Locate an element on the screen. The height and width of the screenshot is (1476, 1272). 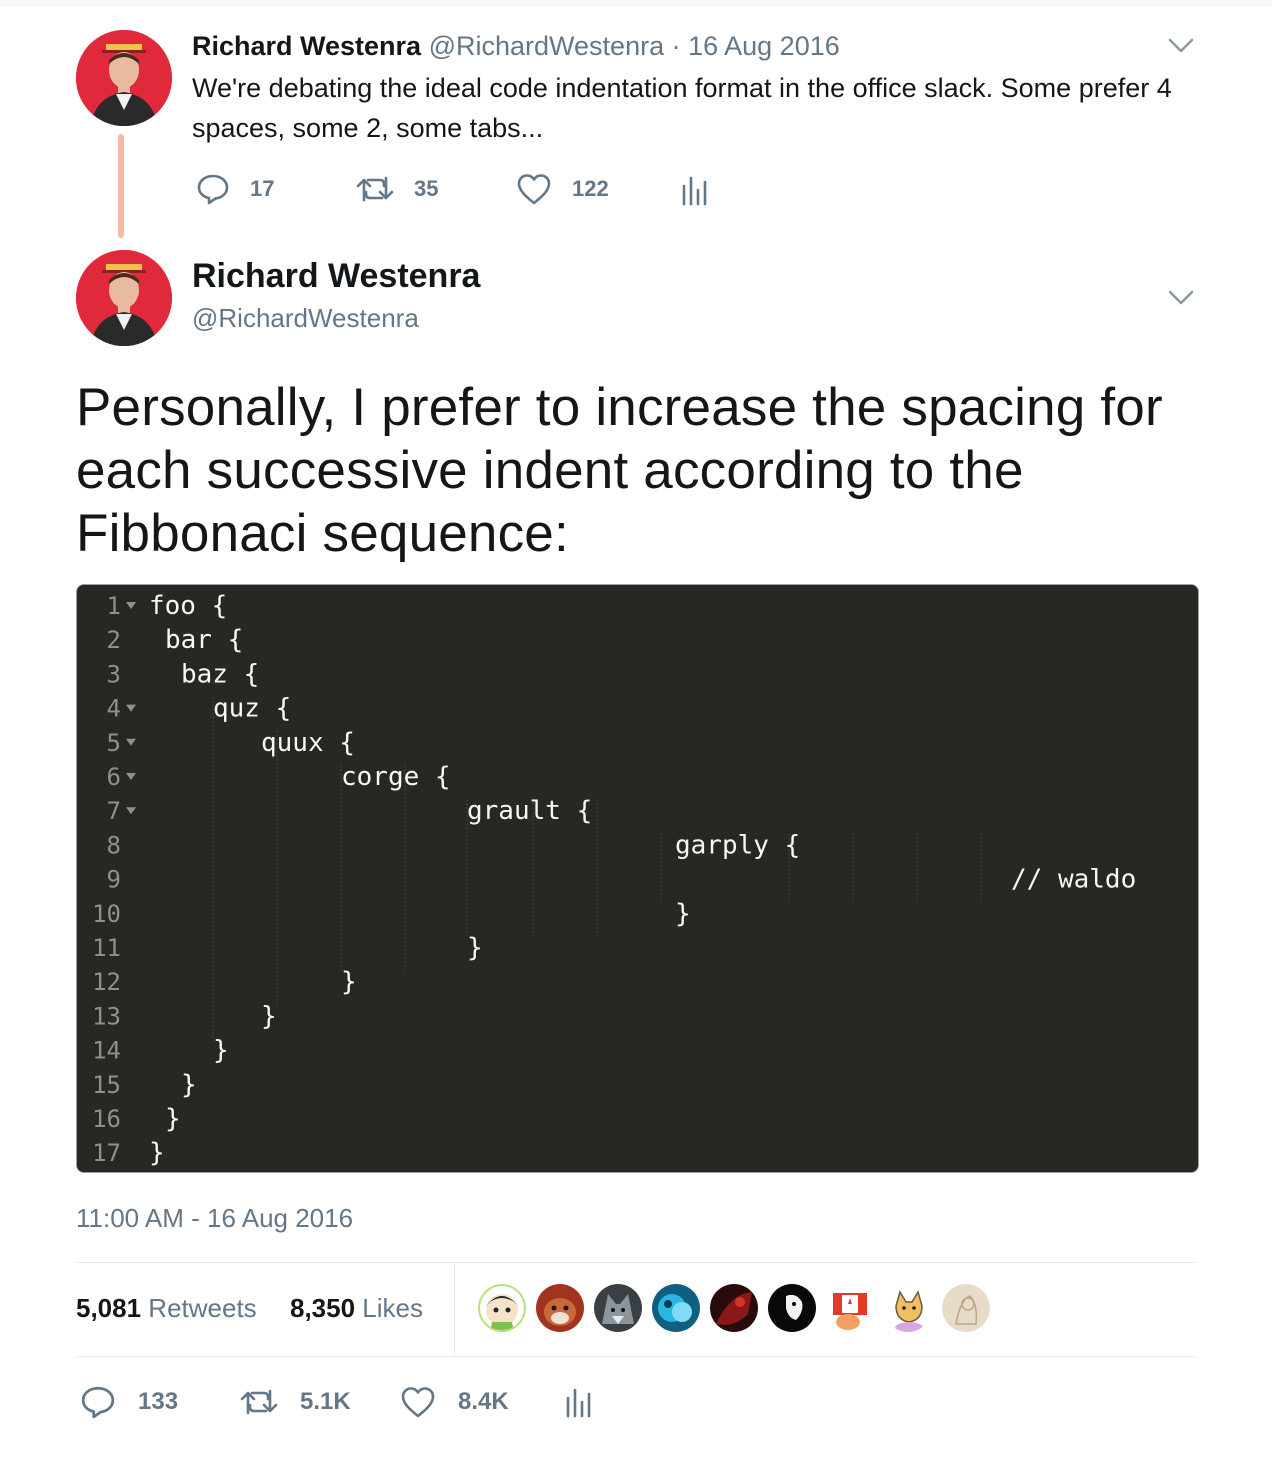
line-number: 10 is located at coordinates (106, 914).